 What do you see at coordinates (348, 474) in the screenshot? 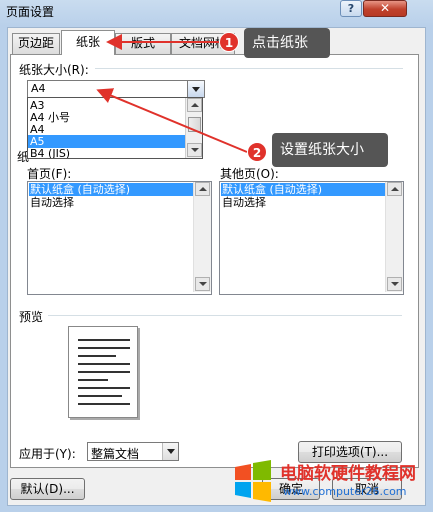
I see `watermark-site-name: 电脑软硬件教程网` at bounding box center [348, 474].